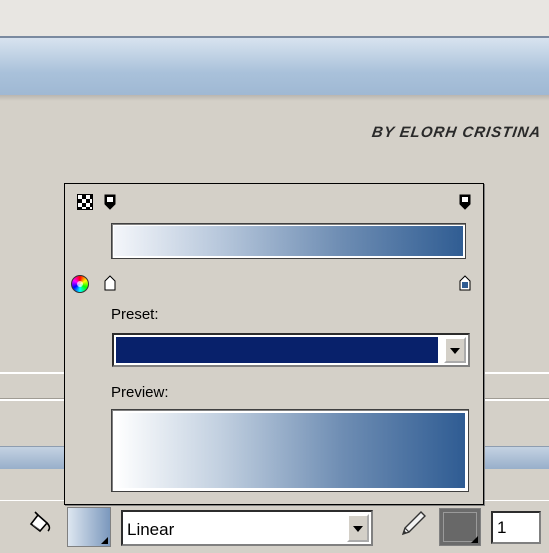 The height and width of the screenshot is (553, 549). I want to click on preset-swatch, so click(277, 350).